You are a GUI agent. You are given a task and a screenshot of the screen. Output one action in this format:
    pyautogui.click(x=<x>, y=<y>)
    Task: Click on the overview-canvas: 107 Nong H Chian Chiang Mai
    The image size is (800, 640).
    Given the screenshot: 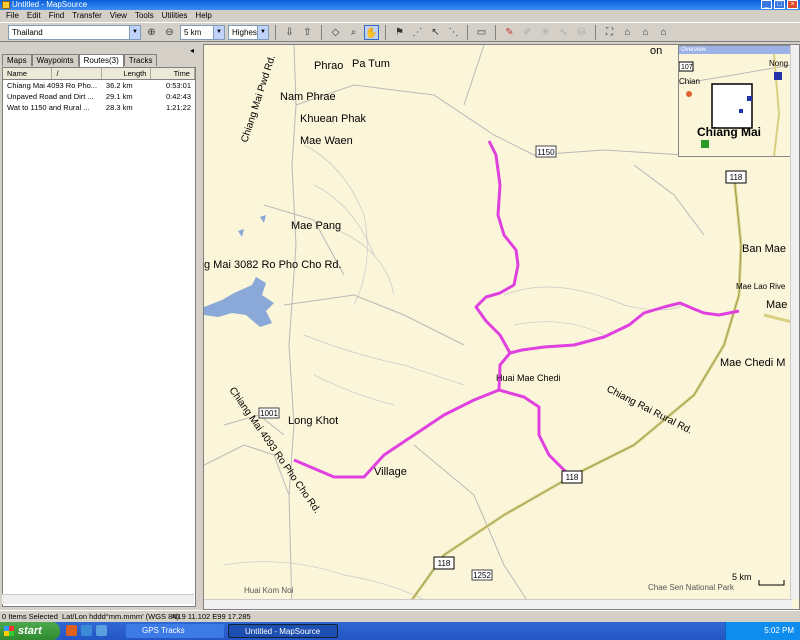 What is the action you would take?
    pyautogui.click(x=738, y=105)
    